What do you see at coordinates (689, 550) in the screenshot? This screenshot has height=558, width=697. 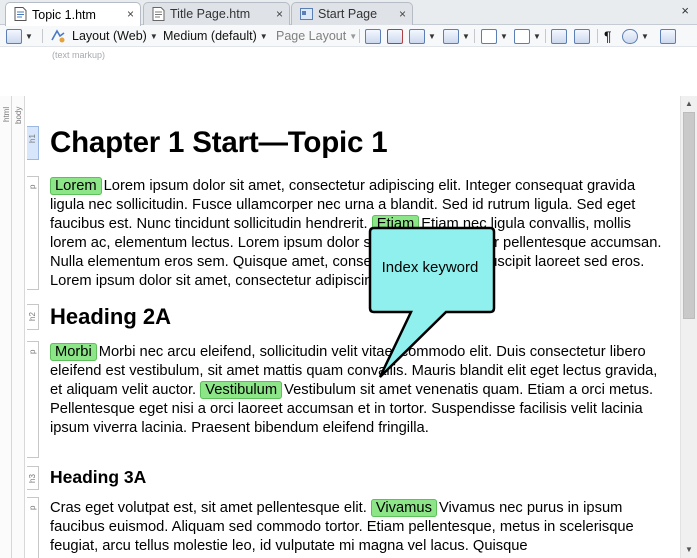 I see `scroll-down-arrow-icon: ▼` at bounding box center [689, 550].